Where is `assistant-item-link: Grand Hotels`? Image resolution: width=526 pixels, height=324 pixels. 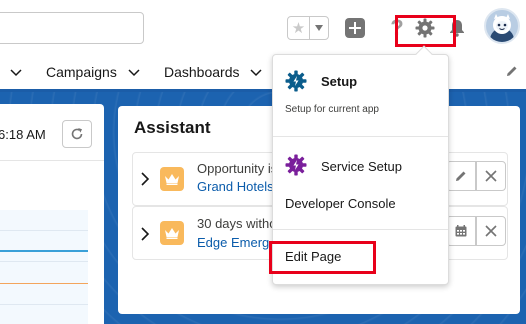 assistant-item-link: Grand Hotels is located at coordinates (235, 186).